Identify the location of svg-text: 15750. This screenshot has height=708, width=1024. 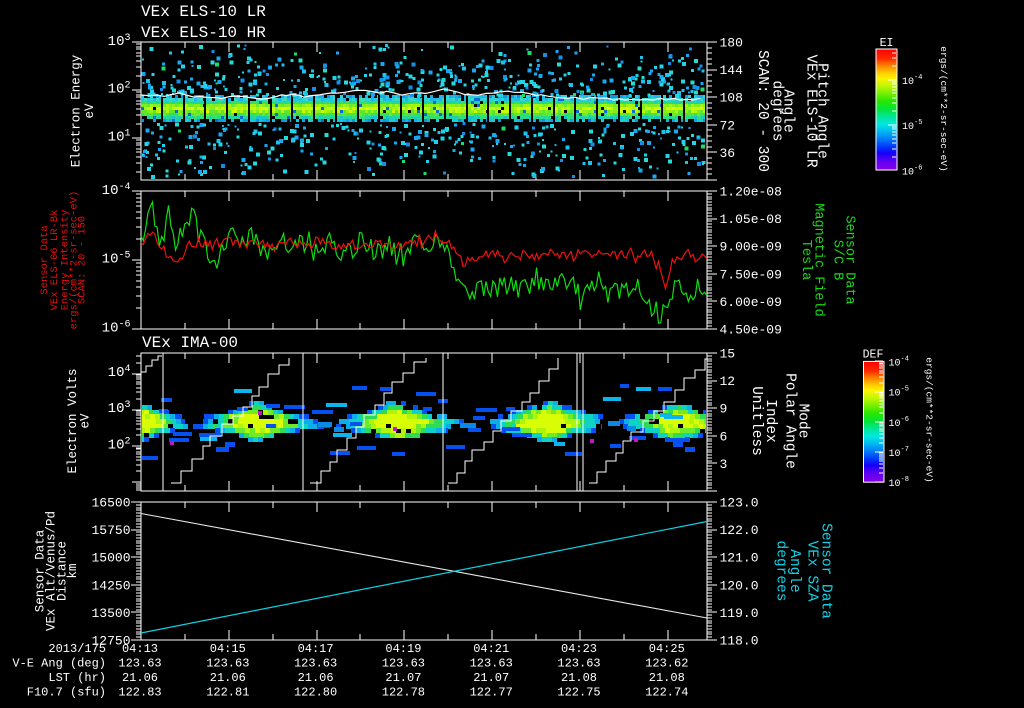
(110, 530).